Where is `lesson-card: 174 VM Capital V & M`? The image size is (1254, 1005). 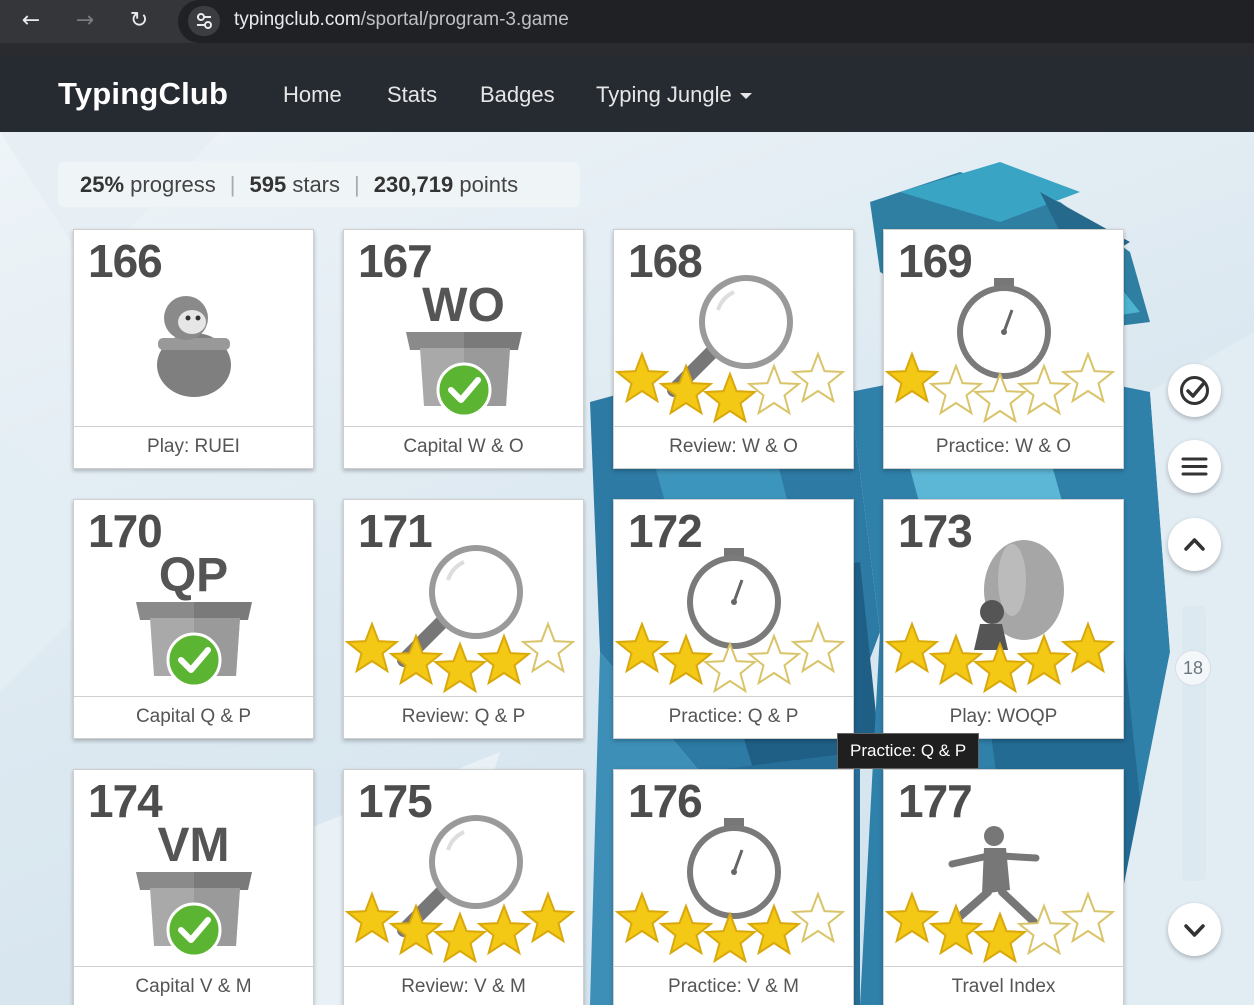 lesson-card: 174 VM Capital V & M is located at coordinates (193, 887).